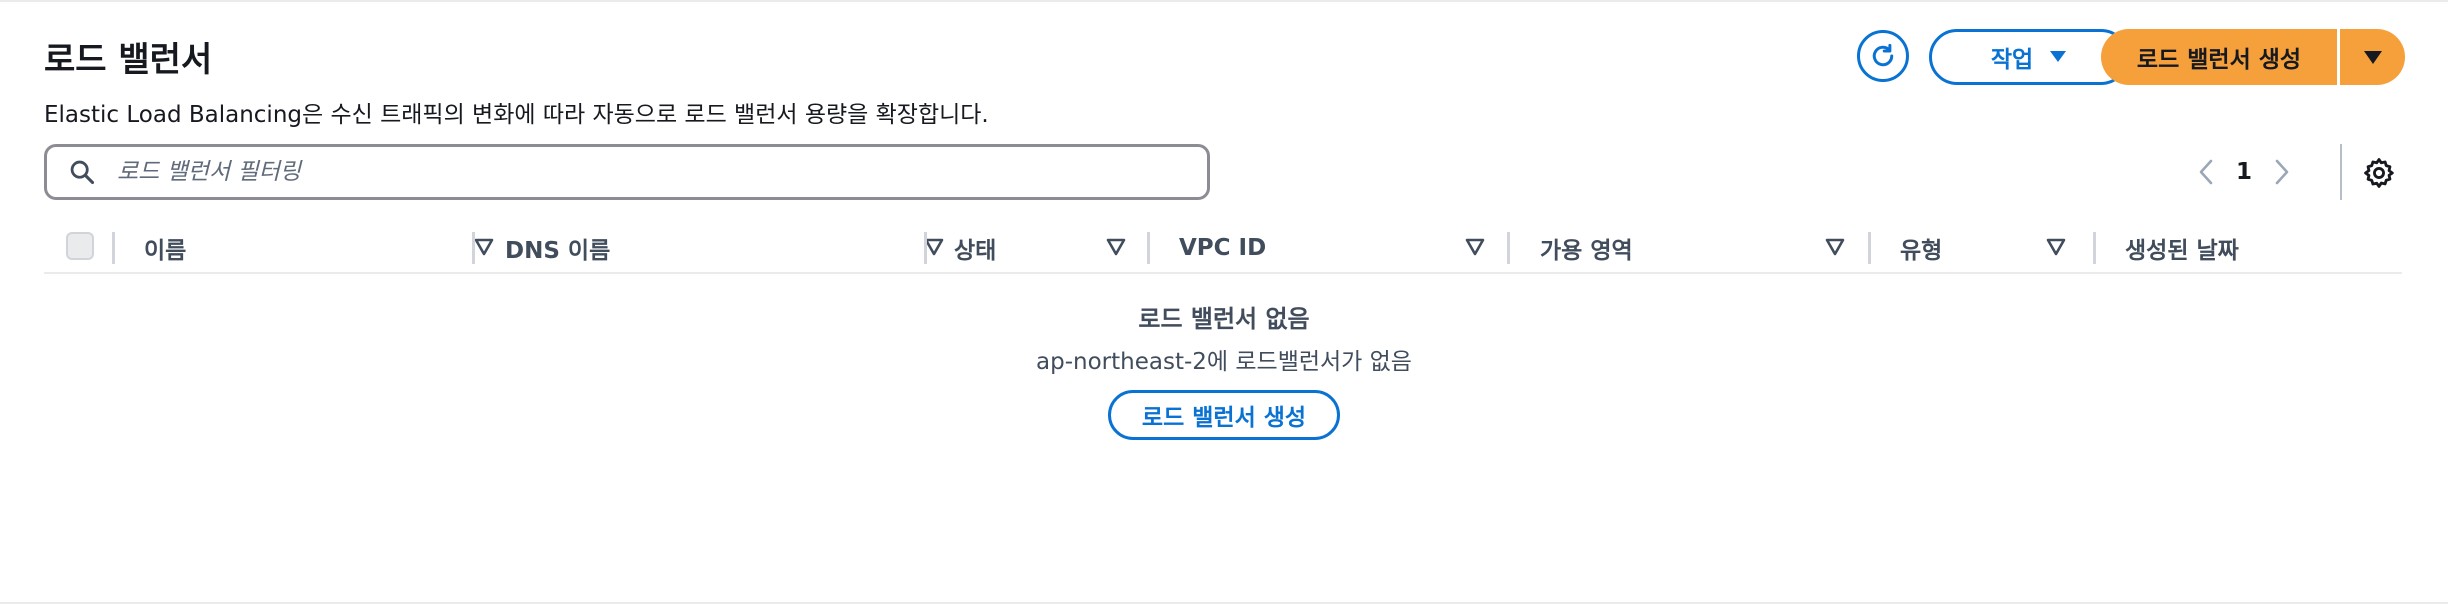 This screenshot has height=610, width=2448. Describe the element at coordinates (642, 172) in the screenshot. I see `filter-input` at that location.